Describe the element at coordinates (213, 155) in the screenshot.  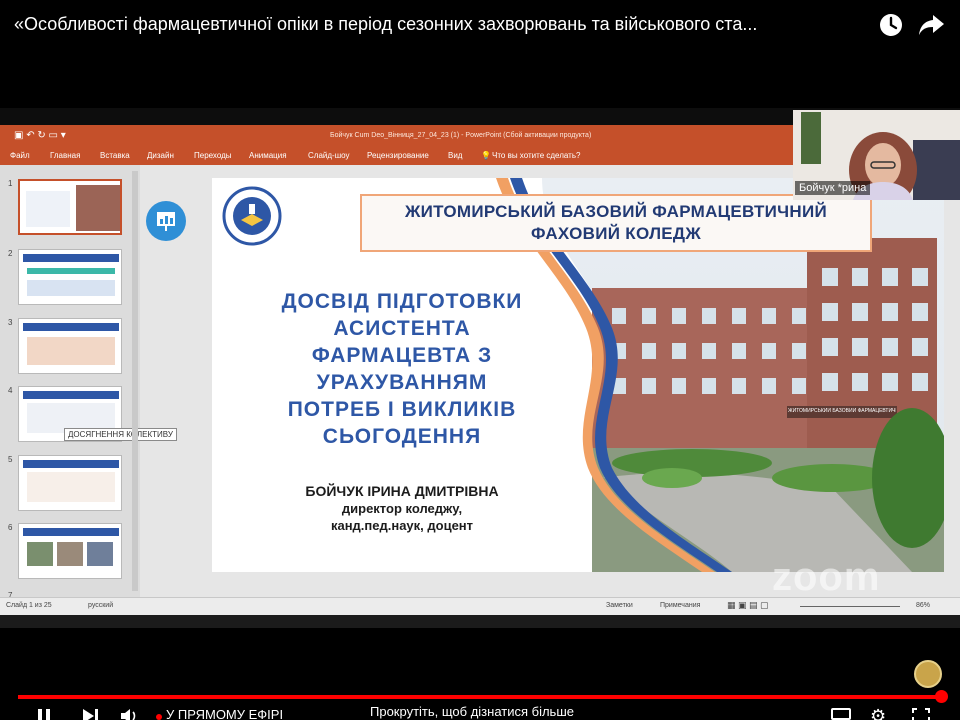
I see `tab-transitions: Переходы` at that location.